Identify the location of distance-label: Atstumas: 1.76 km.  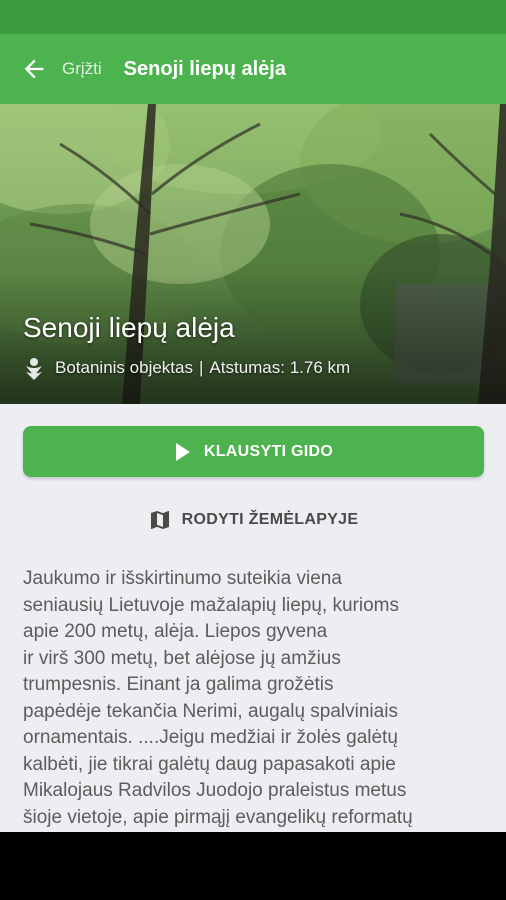
(280, 367).